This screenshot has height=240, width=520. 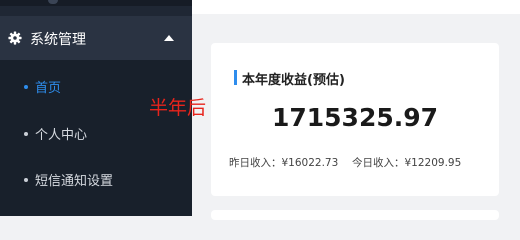 I want to click on sidebar-item-label: 短信通知设置, so click(x=74, y=181).